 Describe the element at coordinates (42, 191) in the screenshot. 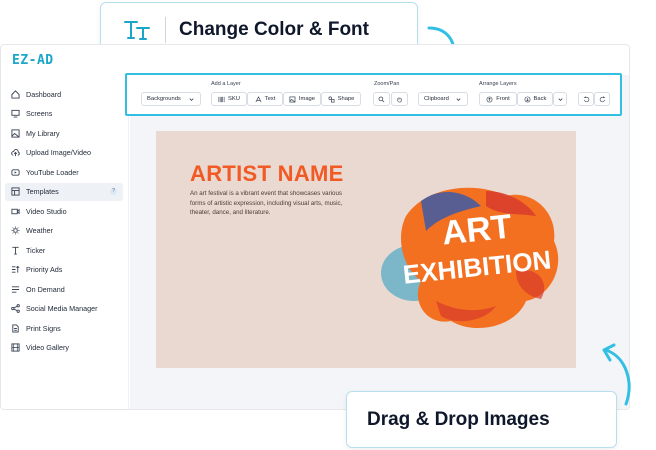

I see `sidebar-item-label: Templates` at that location.